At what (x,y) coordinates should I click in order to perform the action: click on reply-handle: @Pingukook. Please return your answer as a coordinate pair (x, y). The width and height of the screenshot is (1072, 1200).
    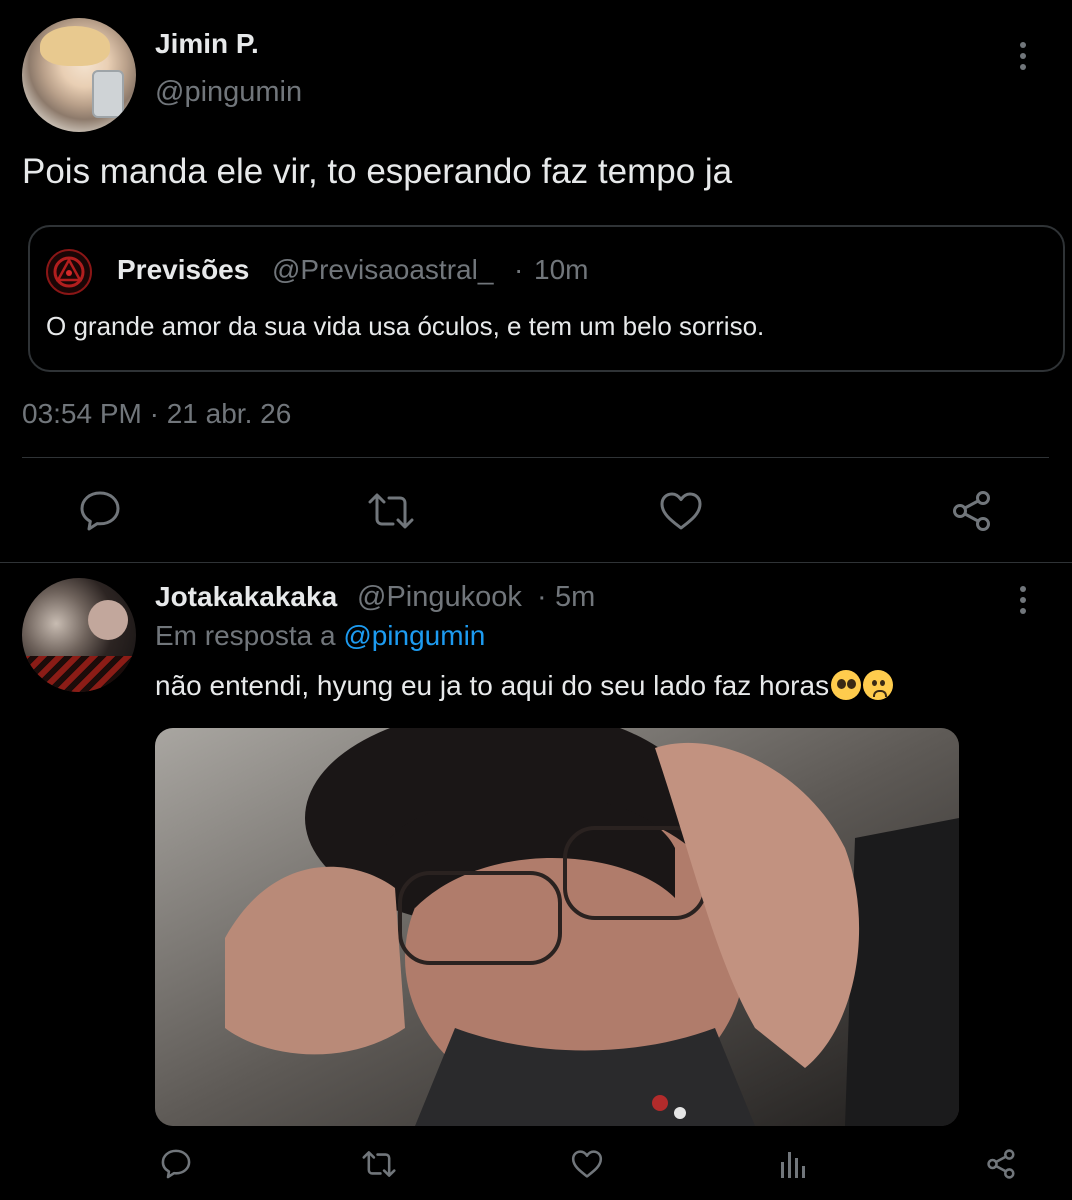
    Looking at the image, I should click on (439, 597).